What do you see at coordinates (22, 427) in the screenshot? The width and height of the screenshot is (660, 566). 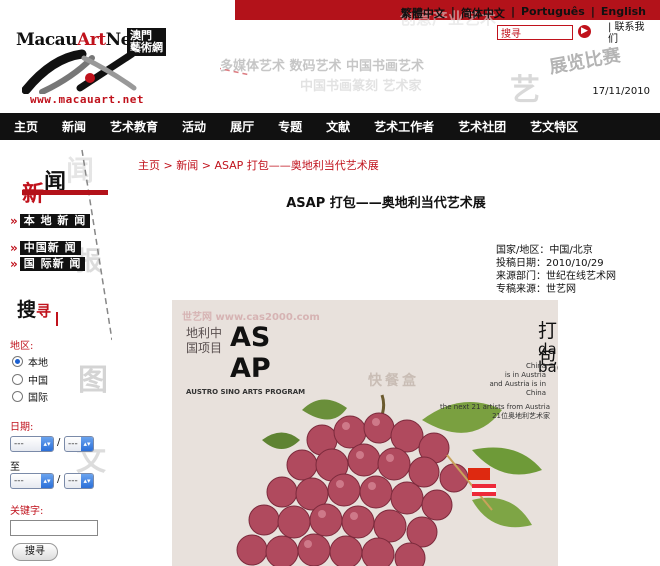 I see `date-label: 日期:` at bounding box center [22, 427].